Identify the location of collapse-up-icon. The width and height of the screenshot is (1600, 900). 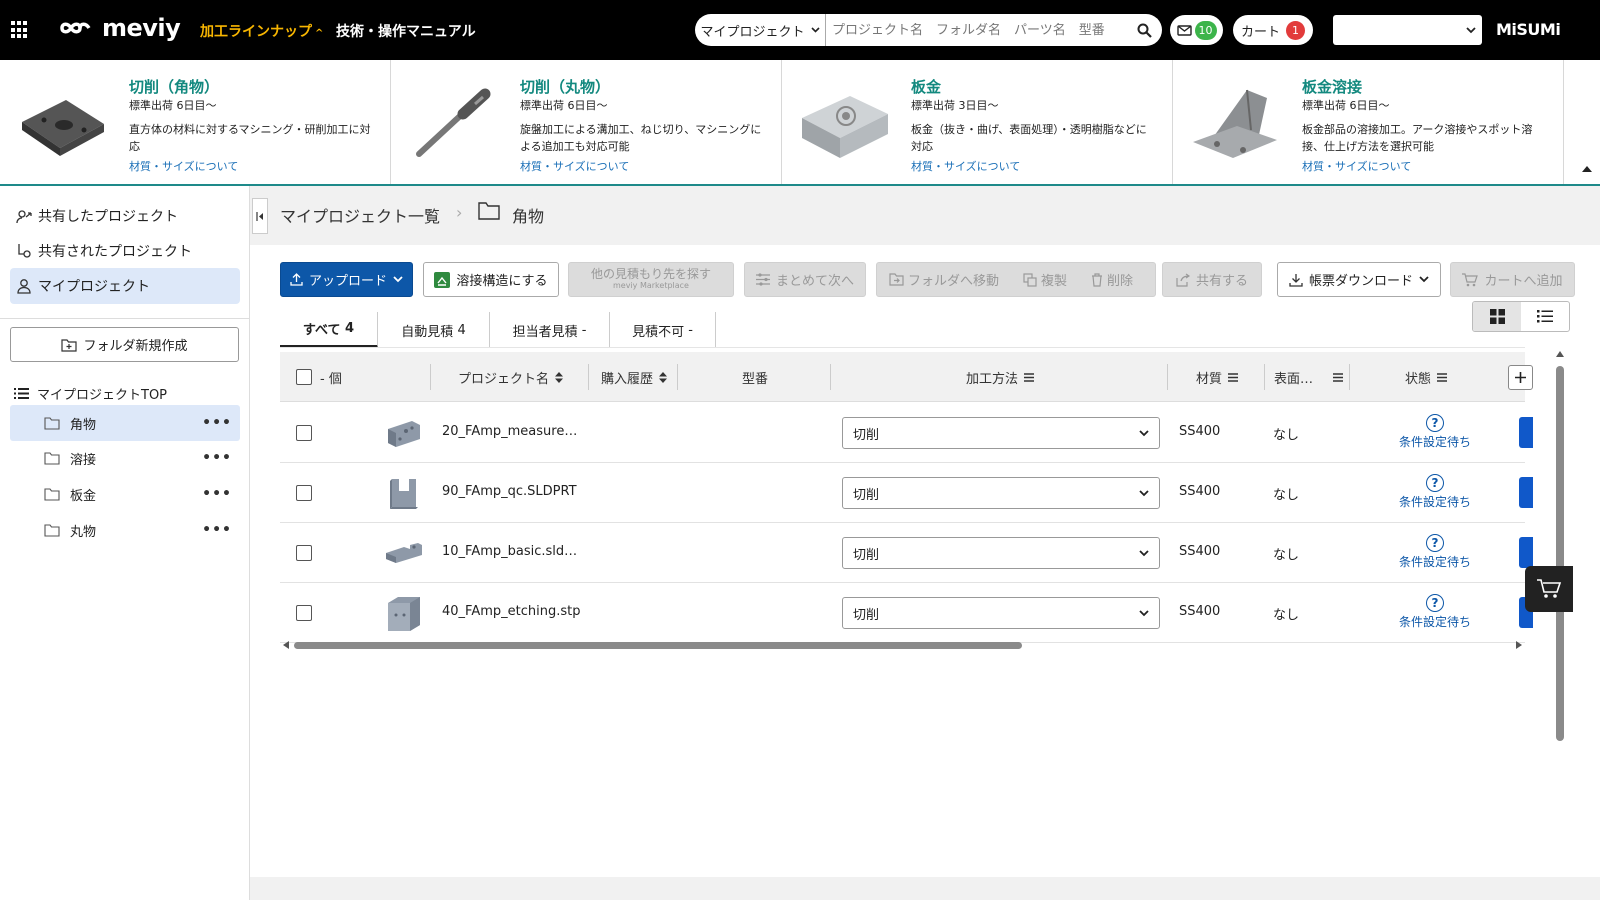
(1587, 168).